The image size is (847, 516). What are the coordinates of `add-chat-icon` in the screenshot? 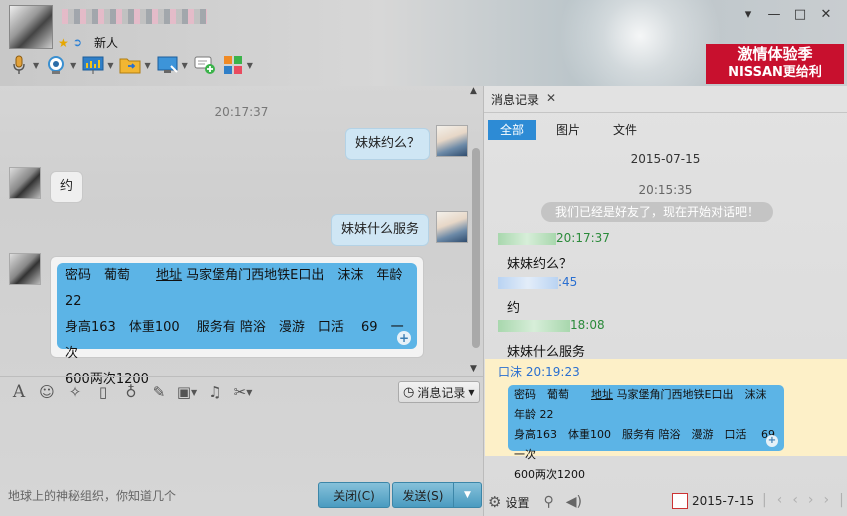 It's located at (205, 65).